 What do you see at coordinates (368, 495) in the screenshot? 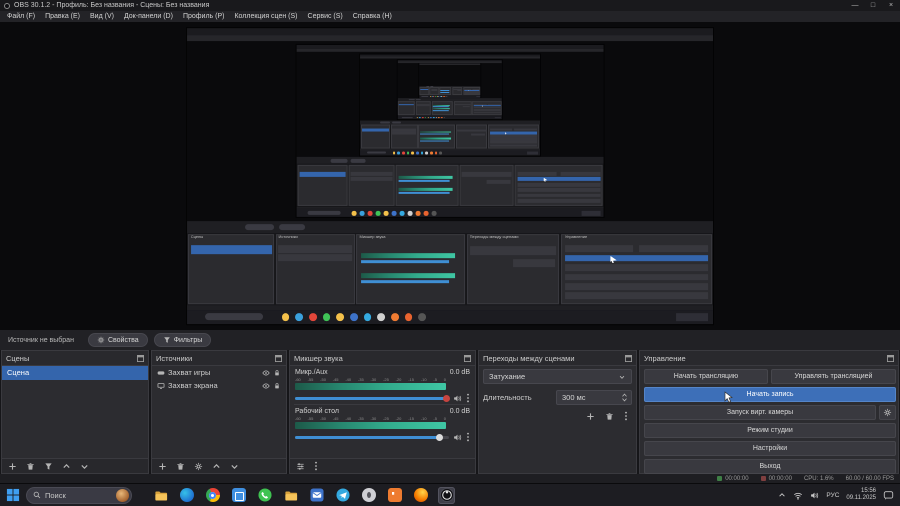
I see `app-icon-light` at bounding box center [368, 495].